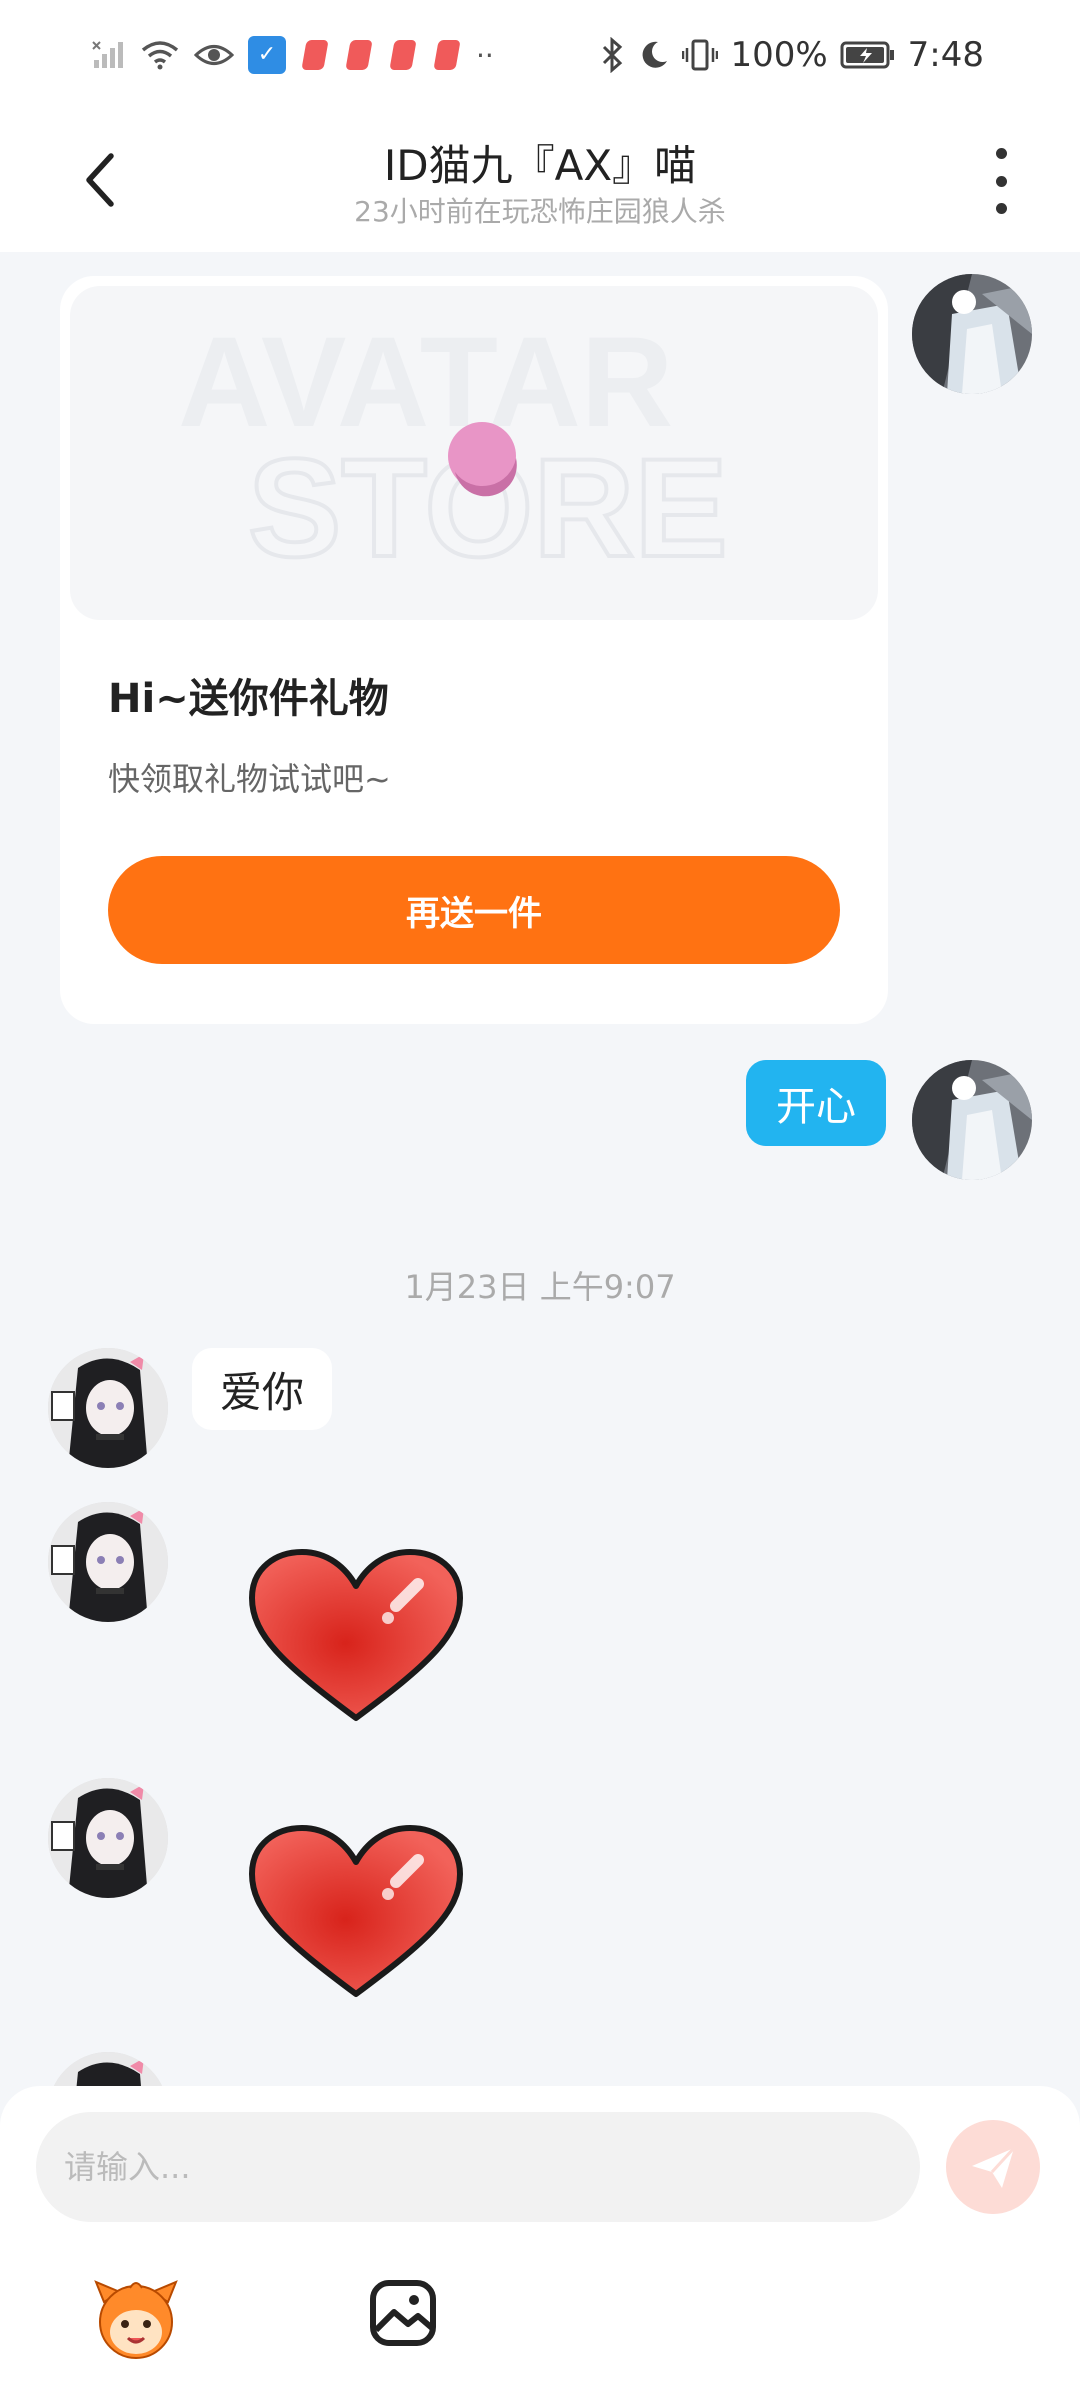 The width and height of the screenshot is (1080, 2400). What do you see at coordinates (1001, 181) in the screenshot?
I see `more-options-button` at bounding box center [1001, 181].